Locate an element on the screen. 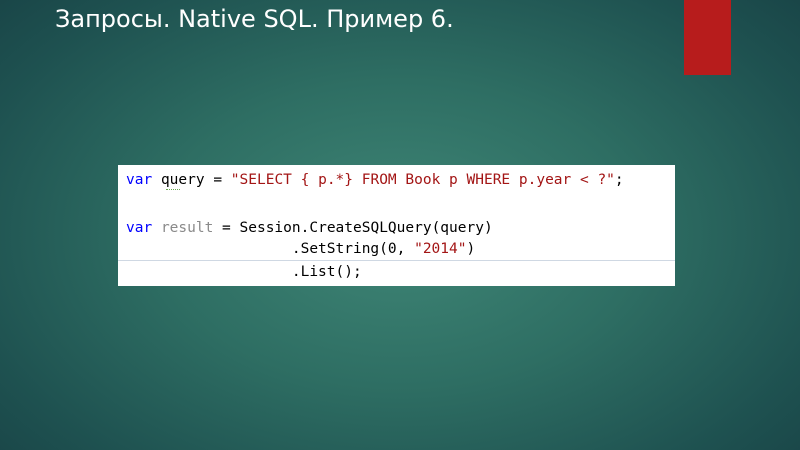 The height and width of the screenshot is (450, 800). accent-bar is located at coordinates (707, 37).